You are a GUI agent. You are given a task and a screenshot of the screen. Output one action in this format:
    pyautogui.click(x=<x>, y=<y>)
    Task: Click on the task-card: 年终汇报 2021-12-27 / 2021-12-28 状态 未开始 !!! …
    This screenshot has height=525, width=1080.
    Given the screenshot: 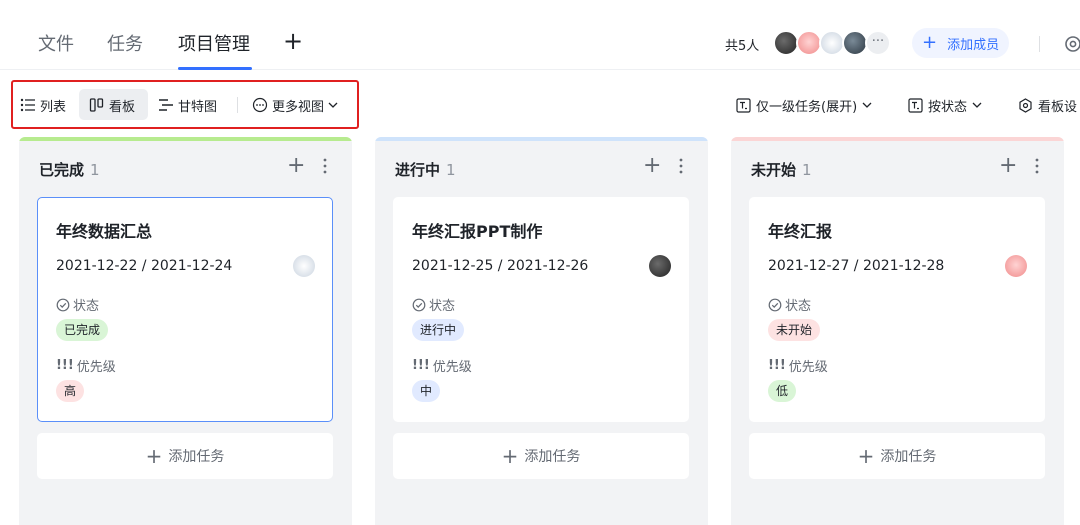 What is the action you would take?
    pyautogui.click(x=897, y=309)
    